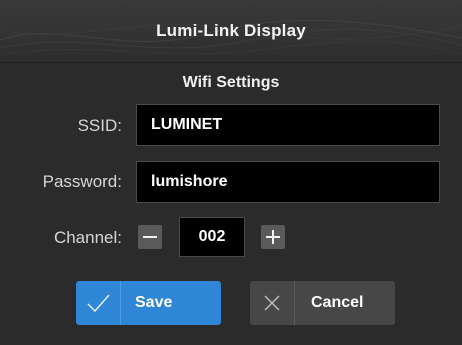 The width and height of the screenshot is (462, 345). What do you see at coordinates (98, 303) in the screenshot?
I see `checkmark-icon` at bounding box center [98, 303].